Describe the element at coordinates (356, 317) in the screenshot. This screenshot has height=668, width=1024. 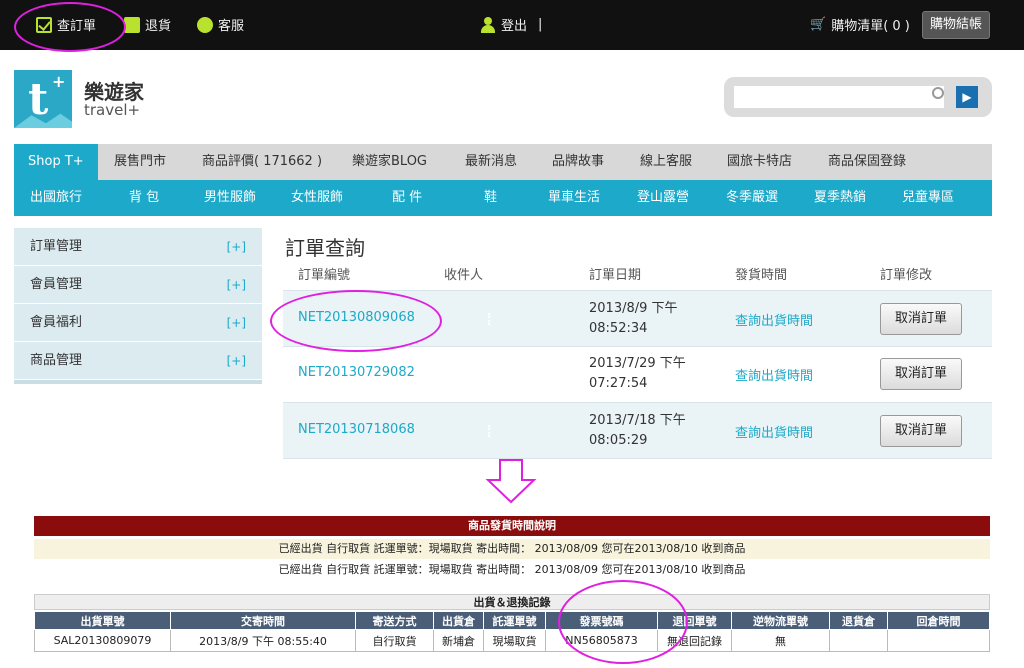
I see `order-number-link: NET20130809068` at that location.